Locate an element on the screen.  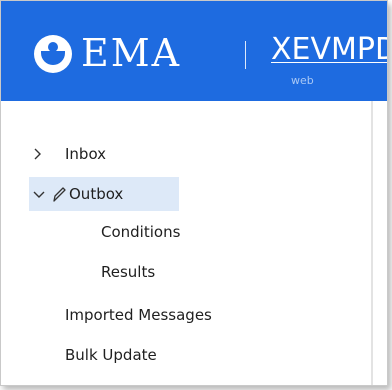
ema-logo-text: EMA is located at coordinates (131, 53).